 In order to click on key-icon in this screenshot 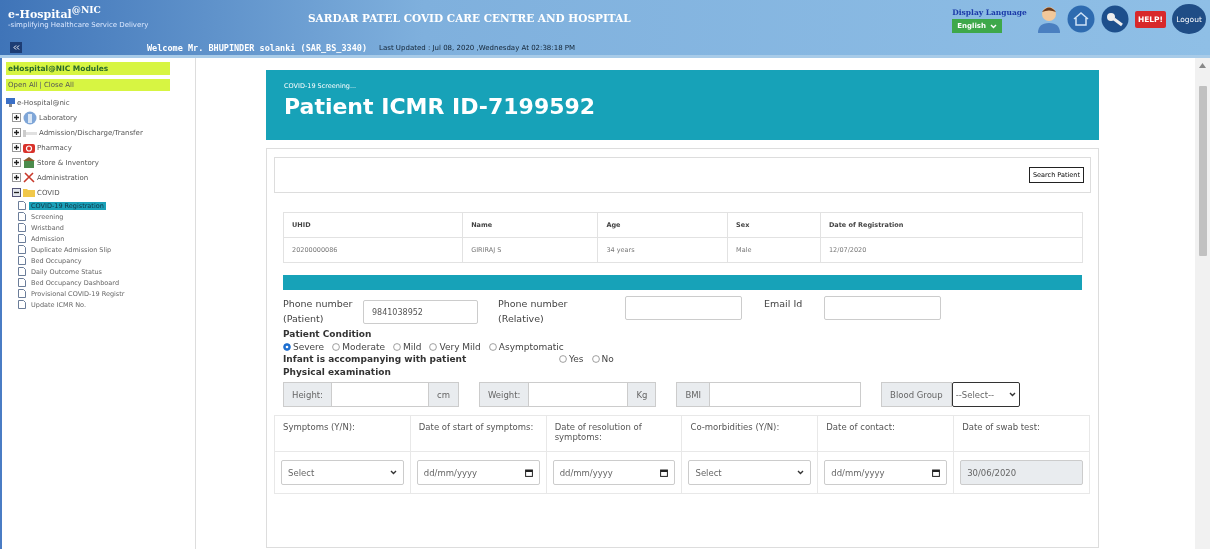, I will do `click(1114, 19)`.